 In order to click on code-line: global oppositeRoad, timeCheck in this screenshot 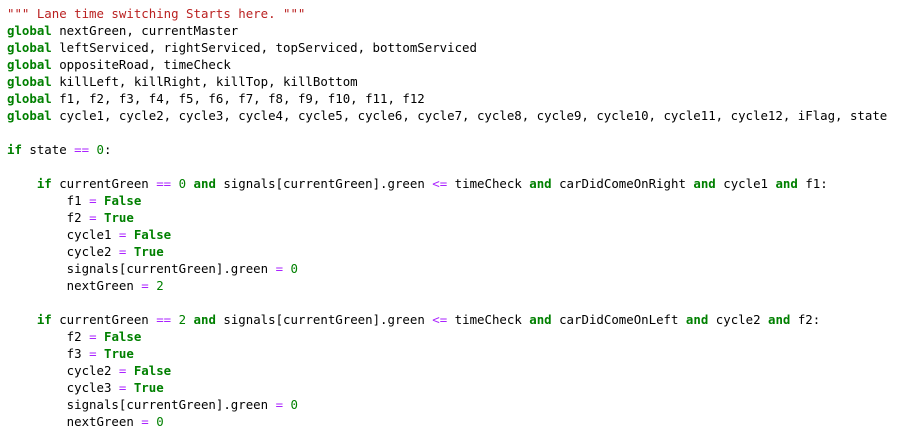, I will do `click(463, 64)`.